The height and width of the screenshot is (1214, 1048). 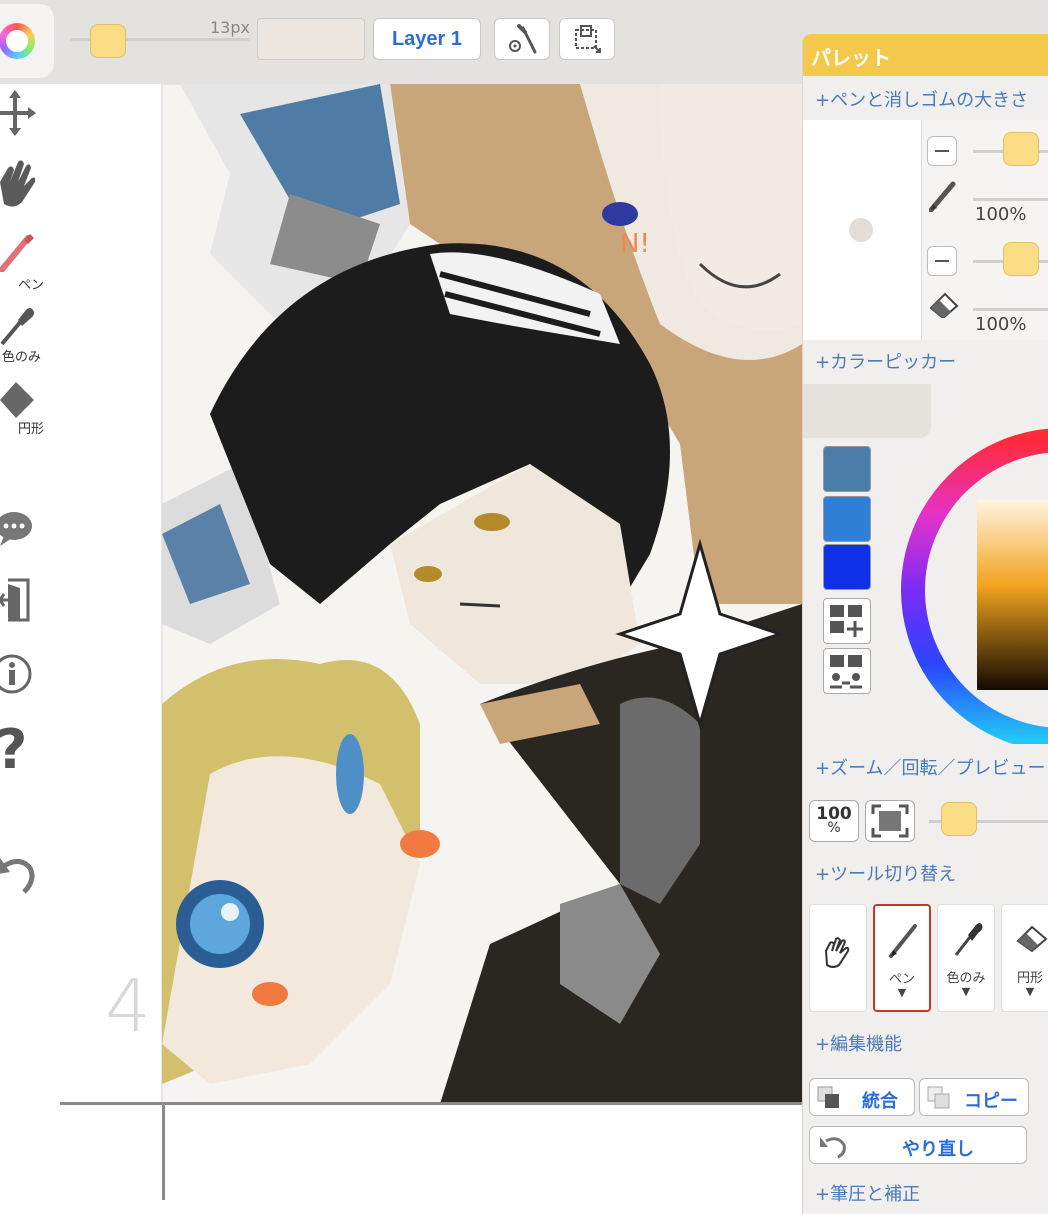 What do you see at coordinates (966, 978) in the screenshot?
I see `tool-card-color-only-label: 色のみ` at bounding box center [966, 978].